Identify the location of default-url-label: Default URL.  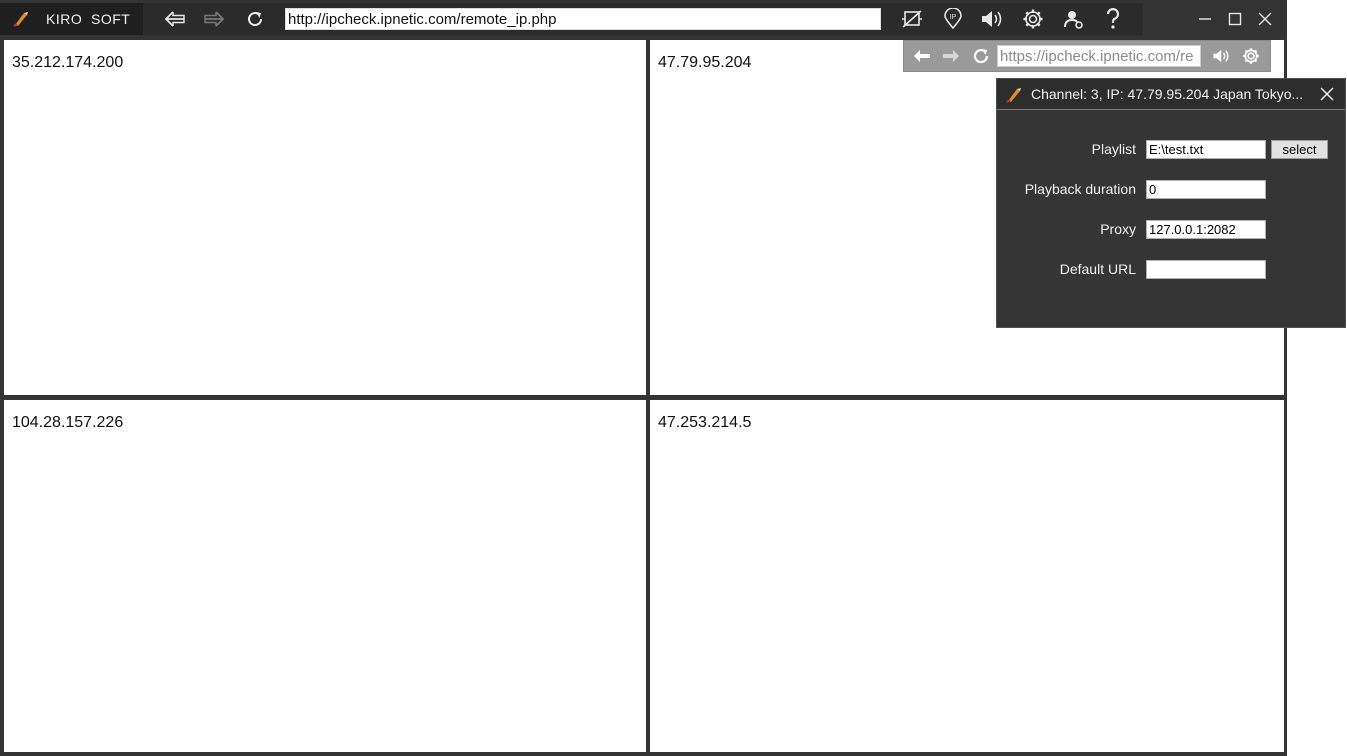
(1097, 269).